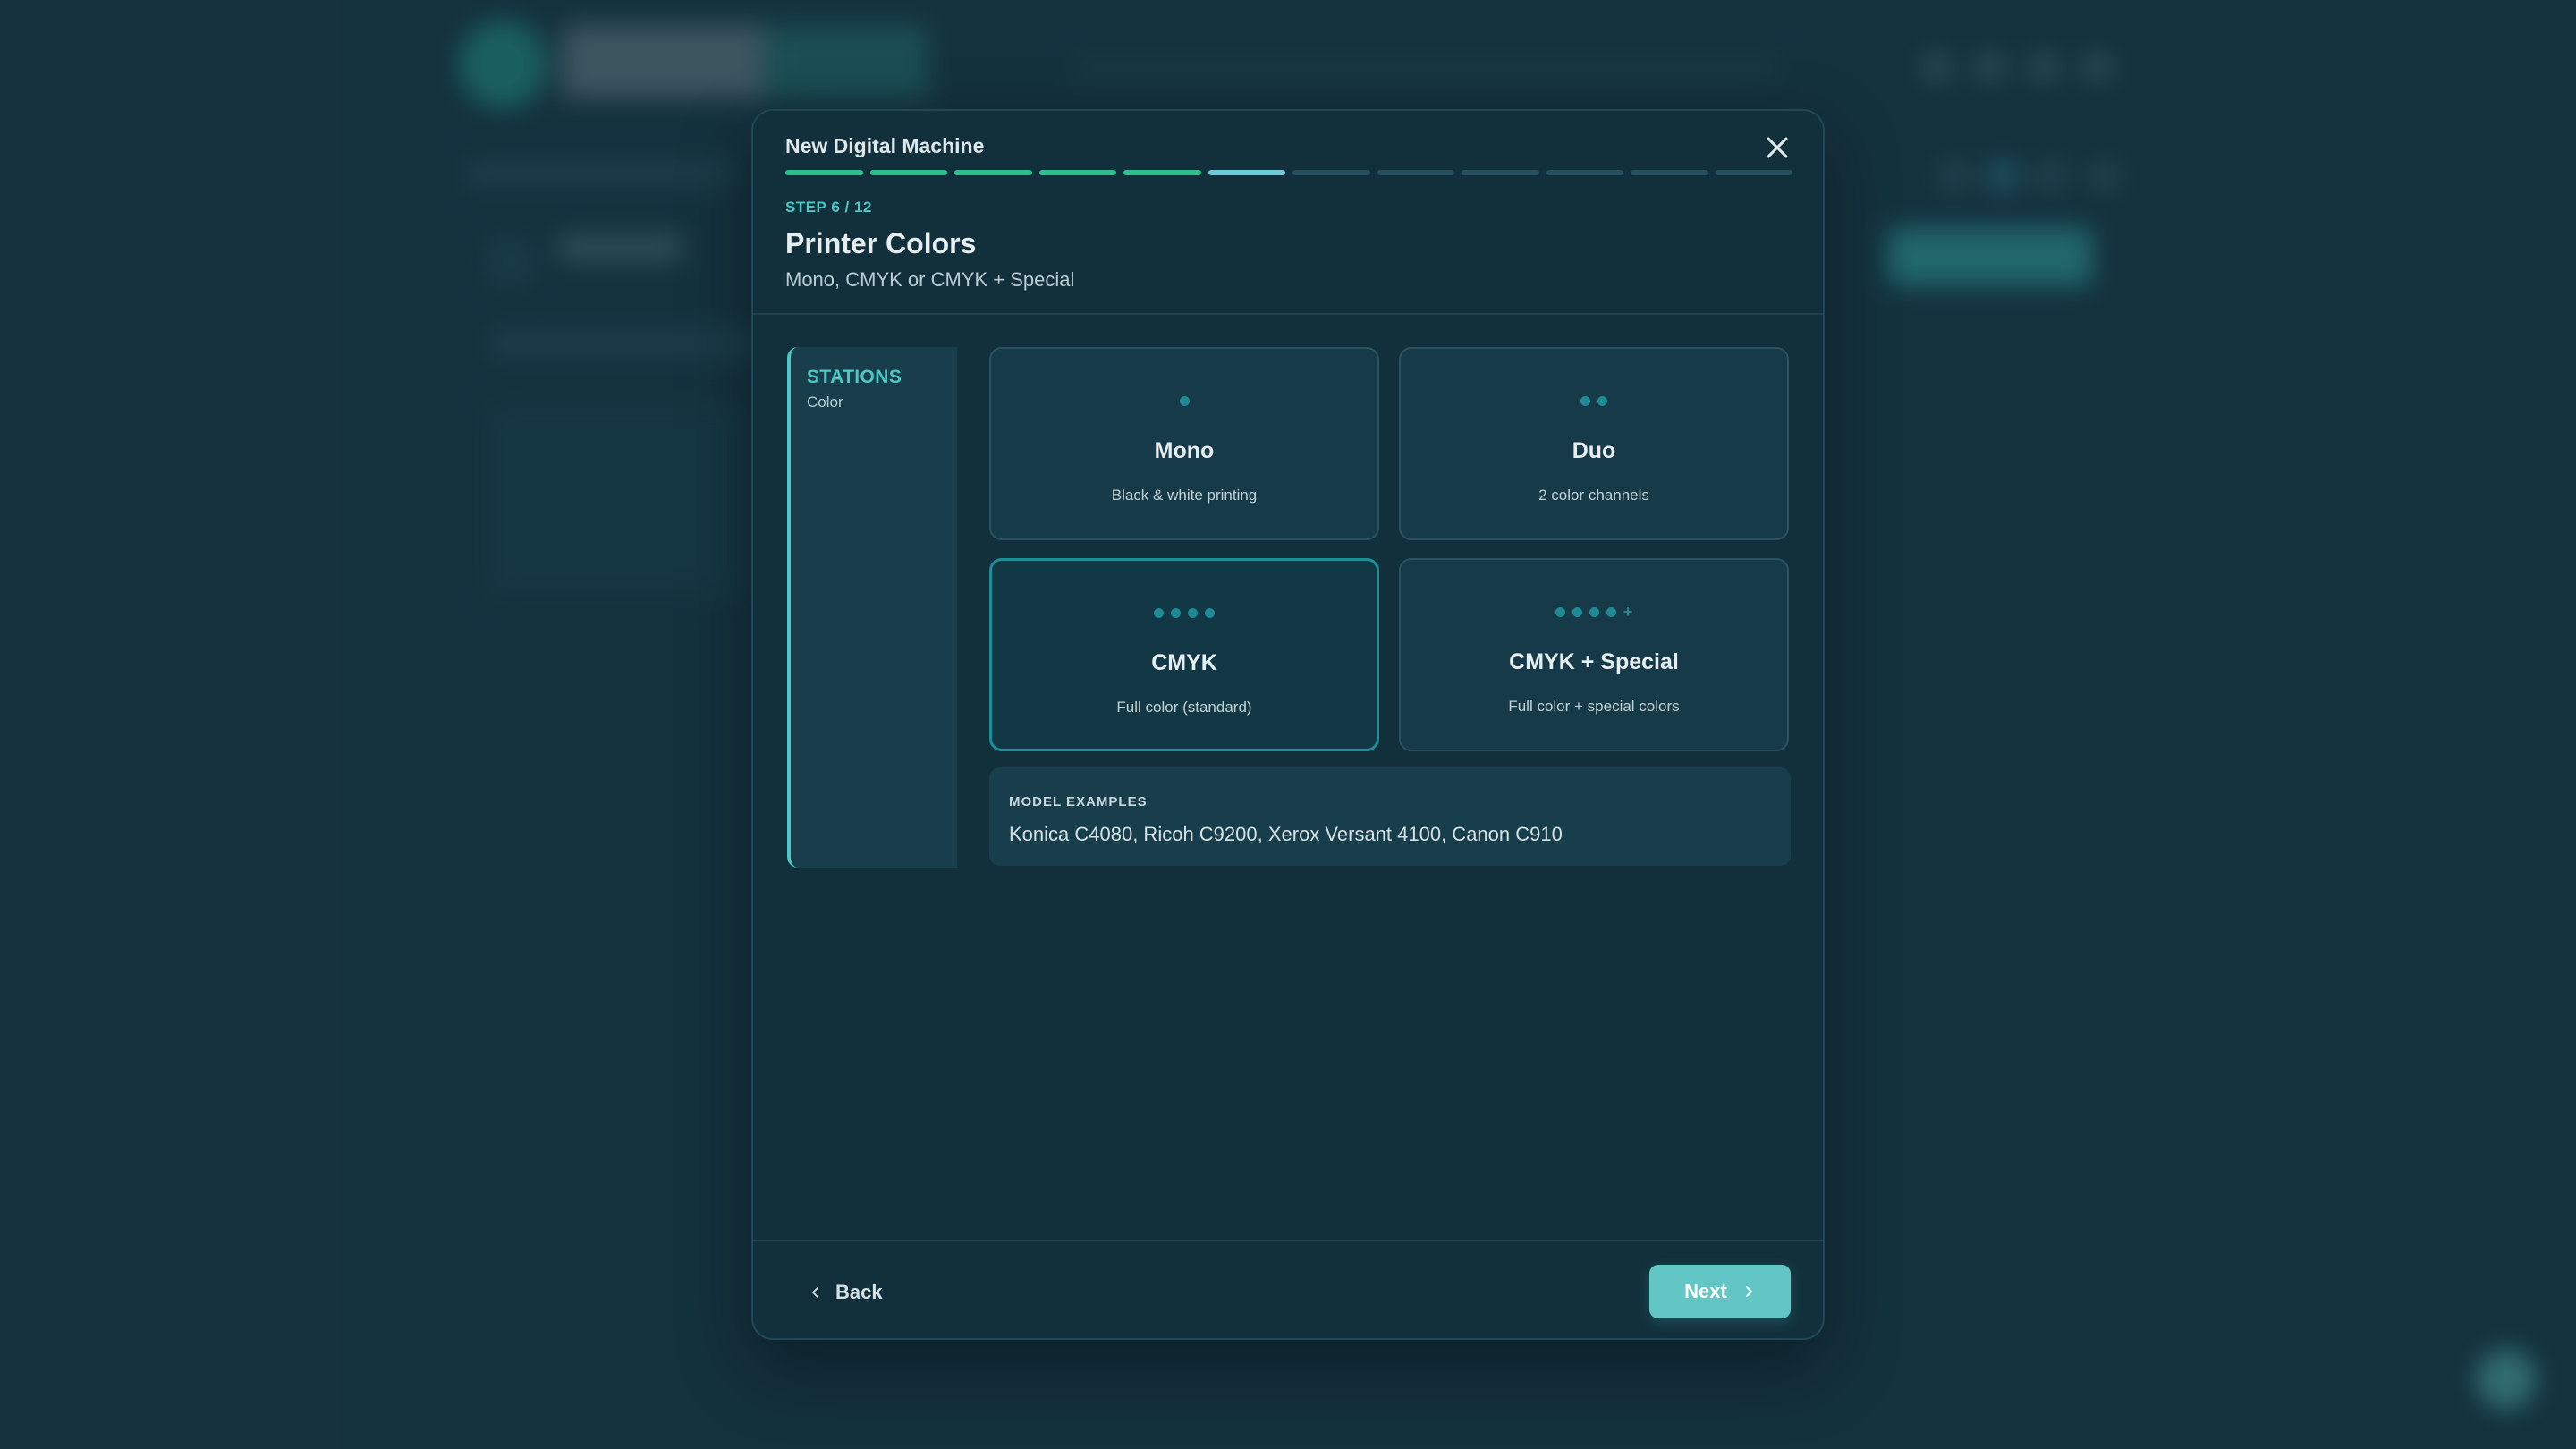  What do you see at coordinates (1184, 495) in the screenshot?
I see `option-description: Black & white printing` at bounding box center [1184, 495].